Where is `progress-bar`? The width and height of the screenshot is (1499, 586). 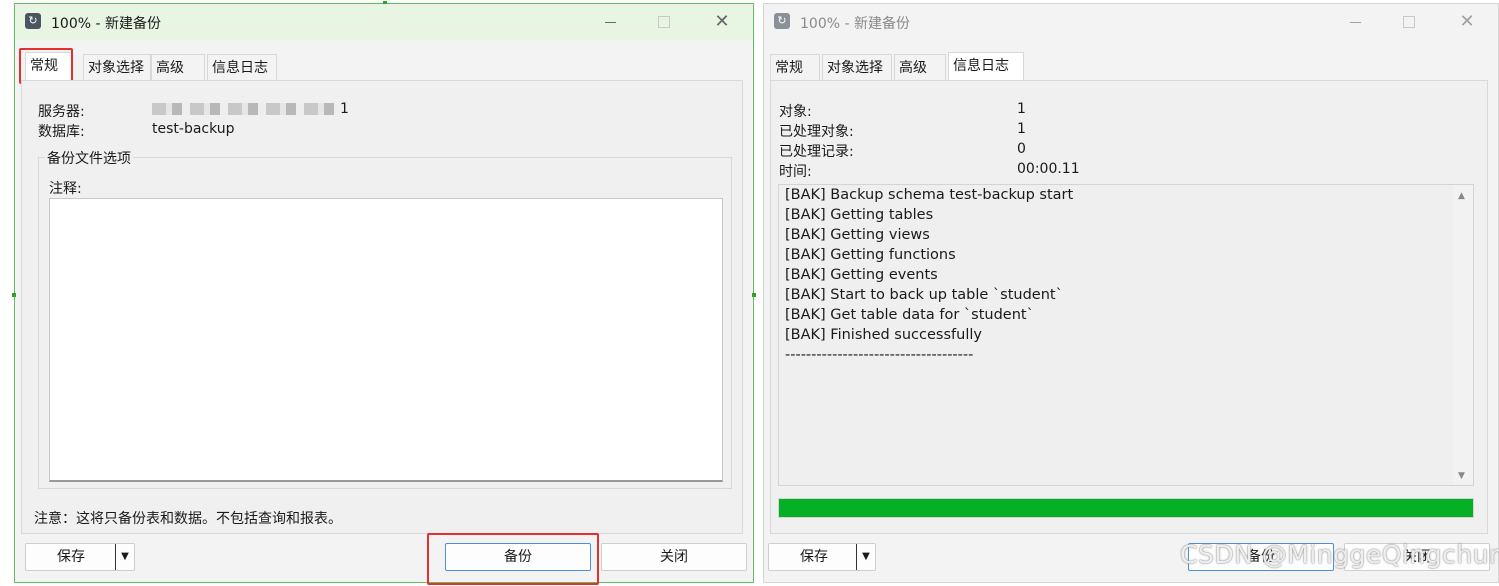 progress-bar is located at coordinates (1126, 508).